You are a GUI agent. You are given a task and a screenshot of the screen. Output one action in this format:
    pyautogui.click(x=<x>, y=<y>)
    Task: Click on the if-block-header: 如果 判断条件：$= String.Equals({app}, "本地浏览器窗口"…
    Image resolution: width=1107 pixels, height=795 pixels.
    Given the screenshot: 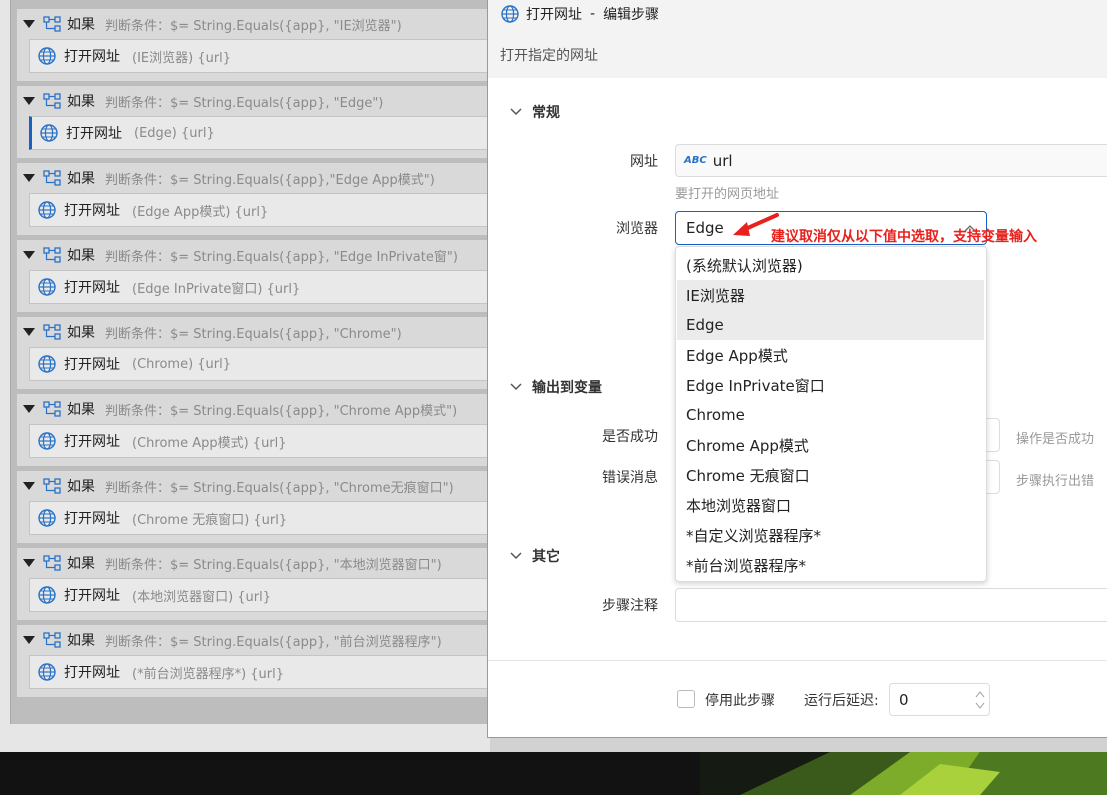 What is the action you would take?
    pyautogui.click(x=232, y=563)
    